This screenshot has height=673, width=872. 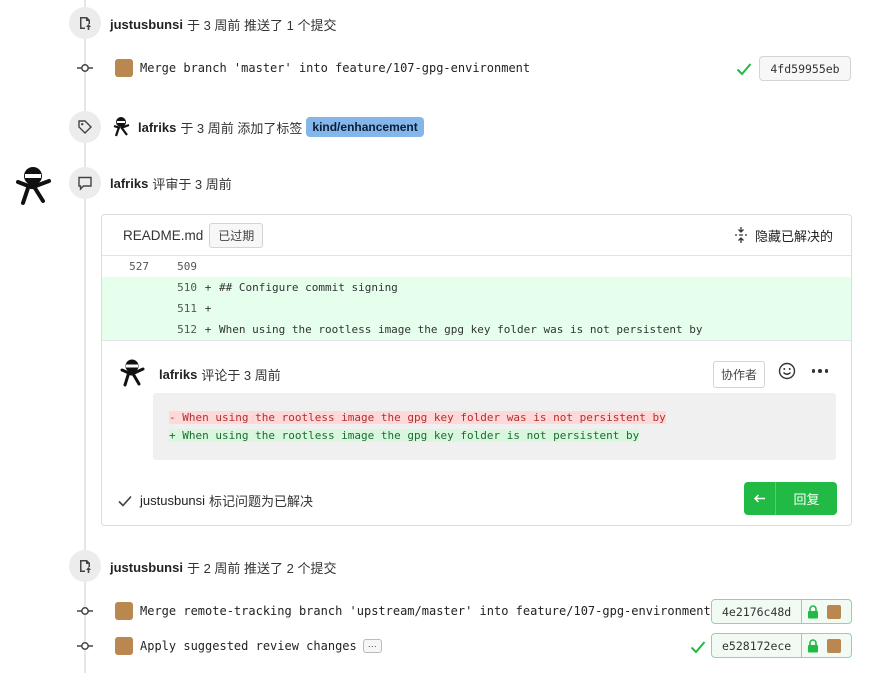 What do you see at coordinates (787, 371) in the screenshot?
I see `emoji-reaction-icon` at bounding box center [787, 371].